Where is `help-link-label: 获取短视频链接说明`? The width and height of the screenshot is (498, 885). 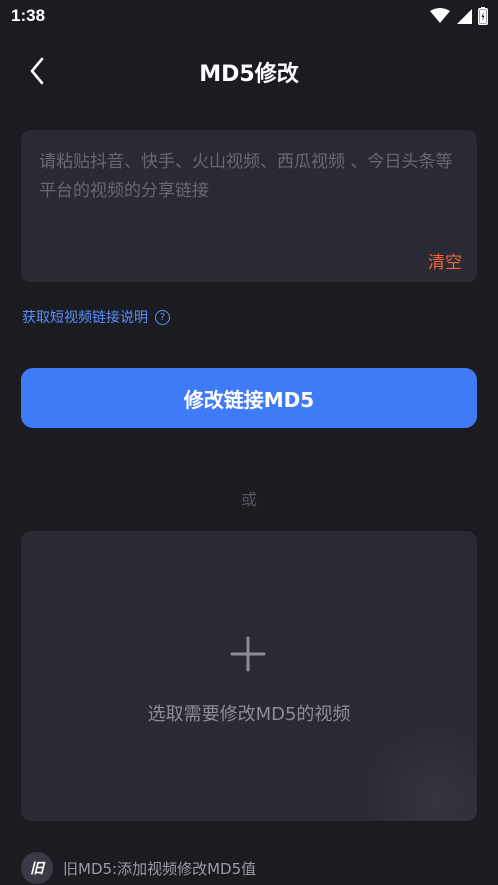
help-link-label: 获取短视频链接说明 is located at coordinates (85, 318).